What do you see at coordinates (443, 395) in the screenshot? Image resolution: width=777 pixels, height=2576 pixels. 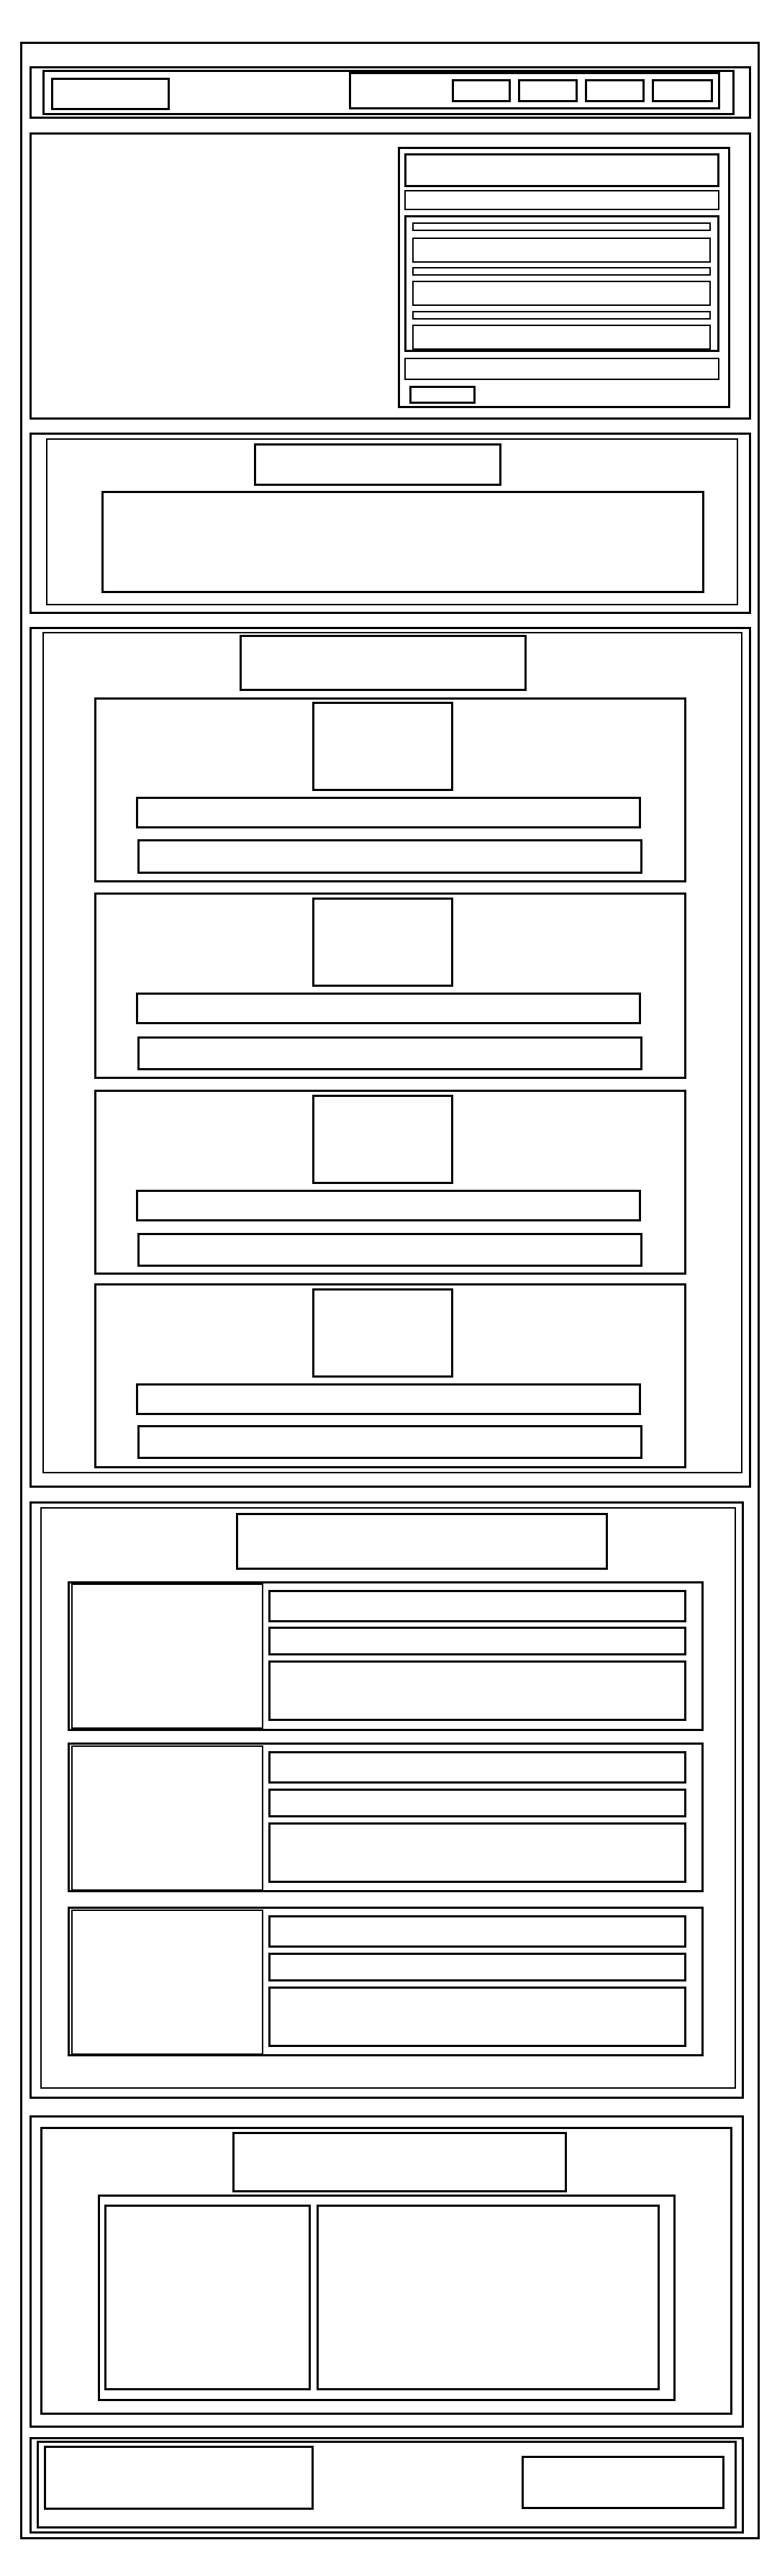 I see `form-submit-button` at bounding box center [443, 395].